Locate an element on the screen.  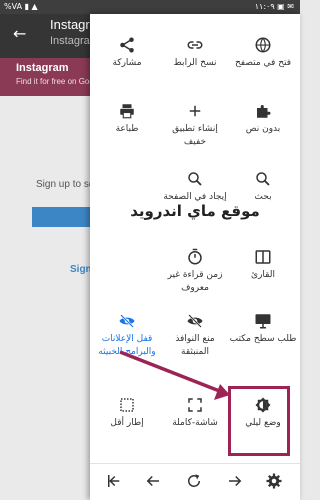
pointer-arrow is located at coordinates (174, 375).